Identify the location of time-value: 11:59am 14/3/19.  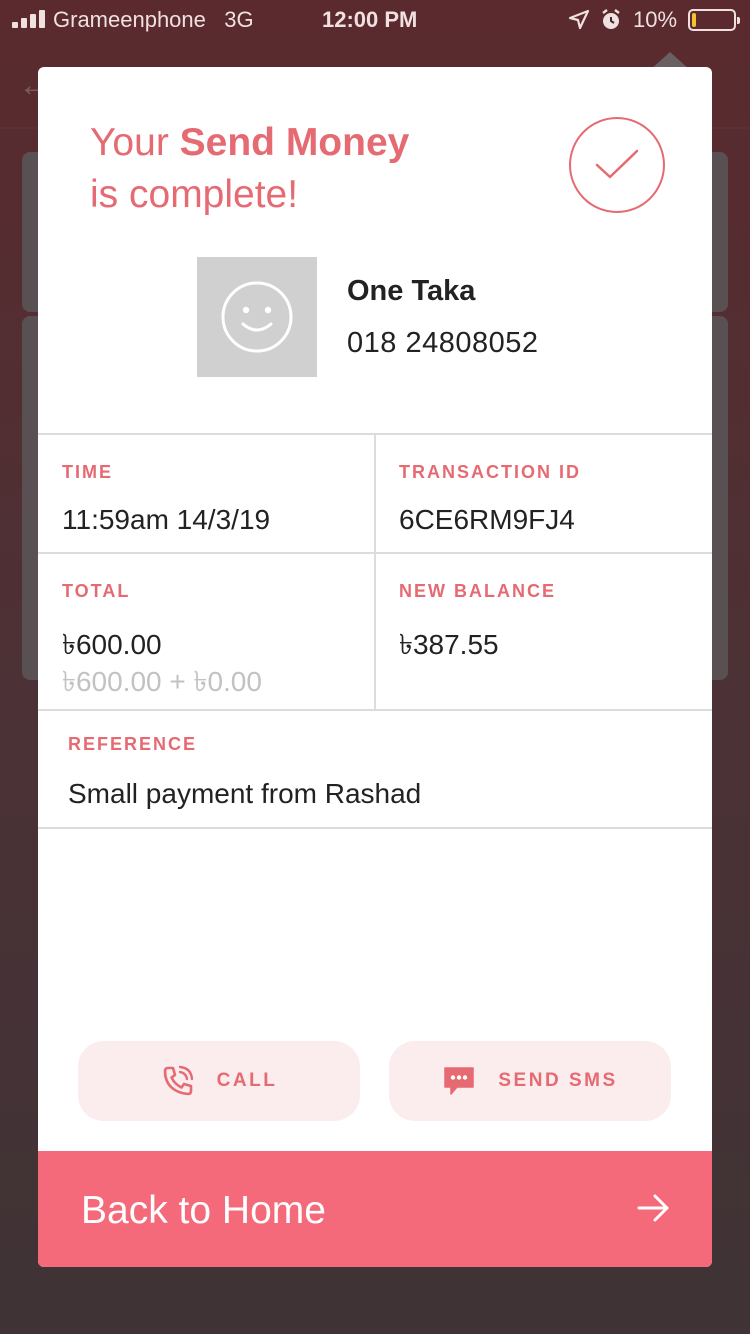
(166, 519).